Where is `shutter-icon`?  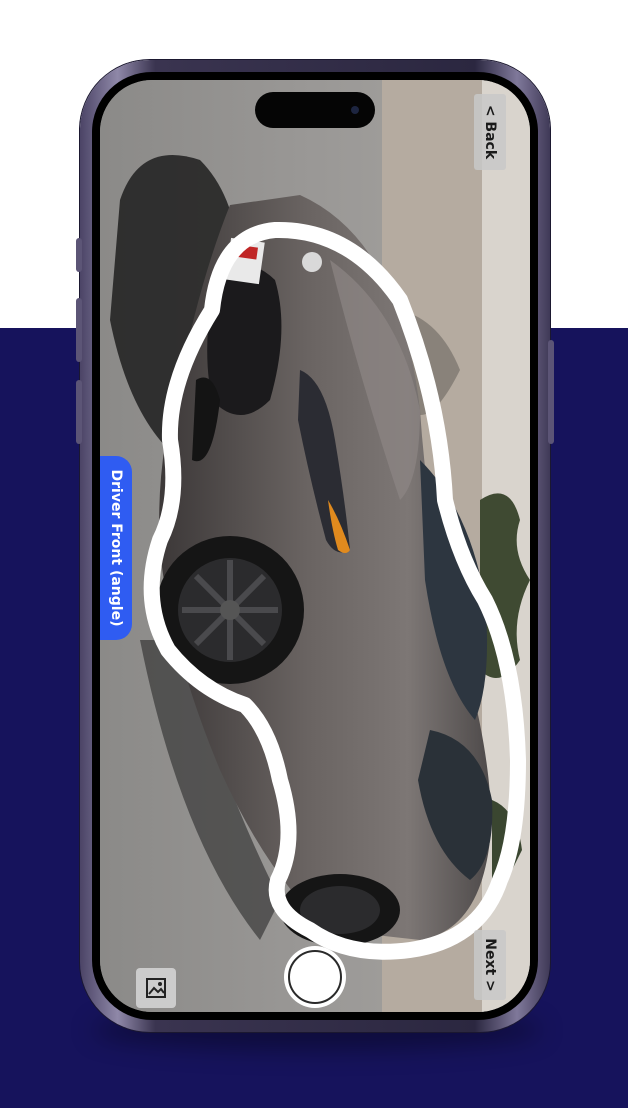 shutter-icon is located at coordinates (315, 977).